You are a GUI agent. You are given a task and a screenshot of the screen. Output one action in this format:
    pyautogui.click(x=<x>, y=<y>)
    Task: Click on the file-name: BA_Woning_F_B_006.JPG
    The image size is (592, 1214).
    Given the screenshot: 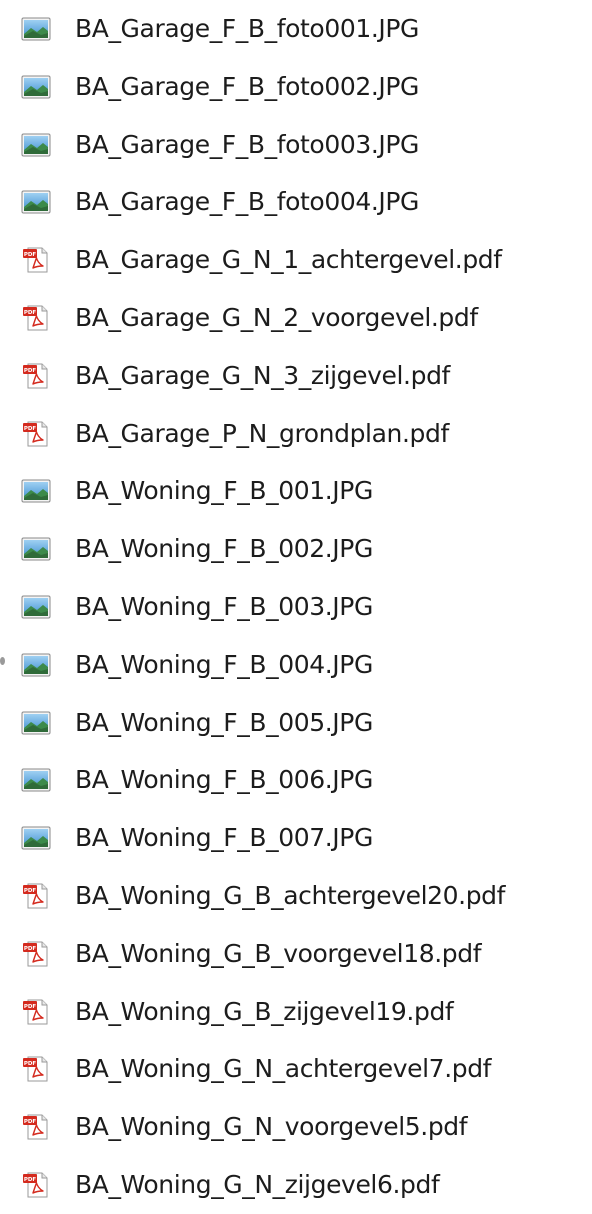 What is the action you would take?
    pyautogui.click(x=224, y=780)
    